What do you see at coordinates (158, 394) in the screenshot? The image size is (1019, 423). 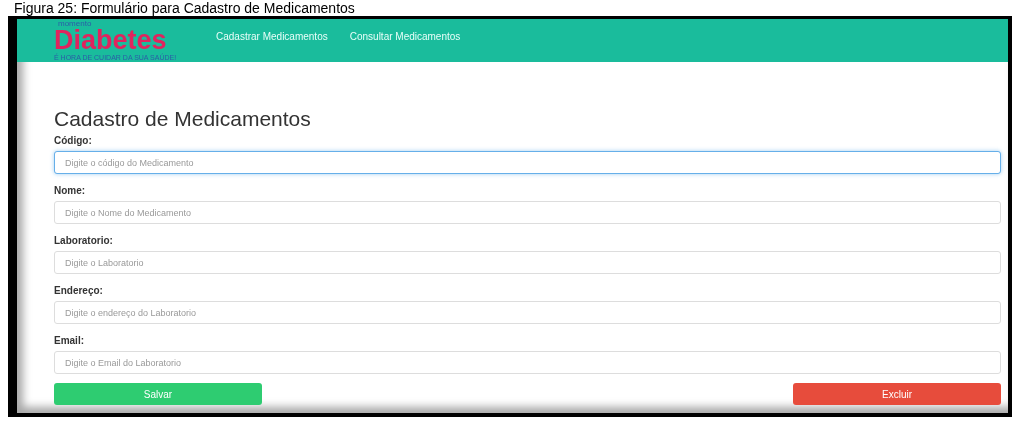 I see `save-button: Salvar` at bounding box center [158, 394].